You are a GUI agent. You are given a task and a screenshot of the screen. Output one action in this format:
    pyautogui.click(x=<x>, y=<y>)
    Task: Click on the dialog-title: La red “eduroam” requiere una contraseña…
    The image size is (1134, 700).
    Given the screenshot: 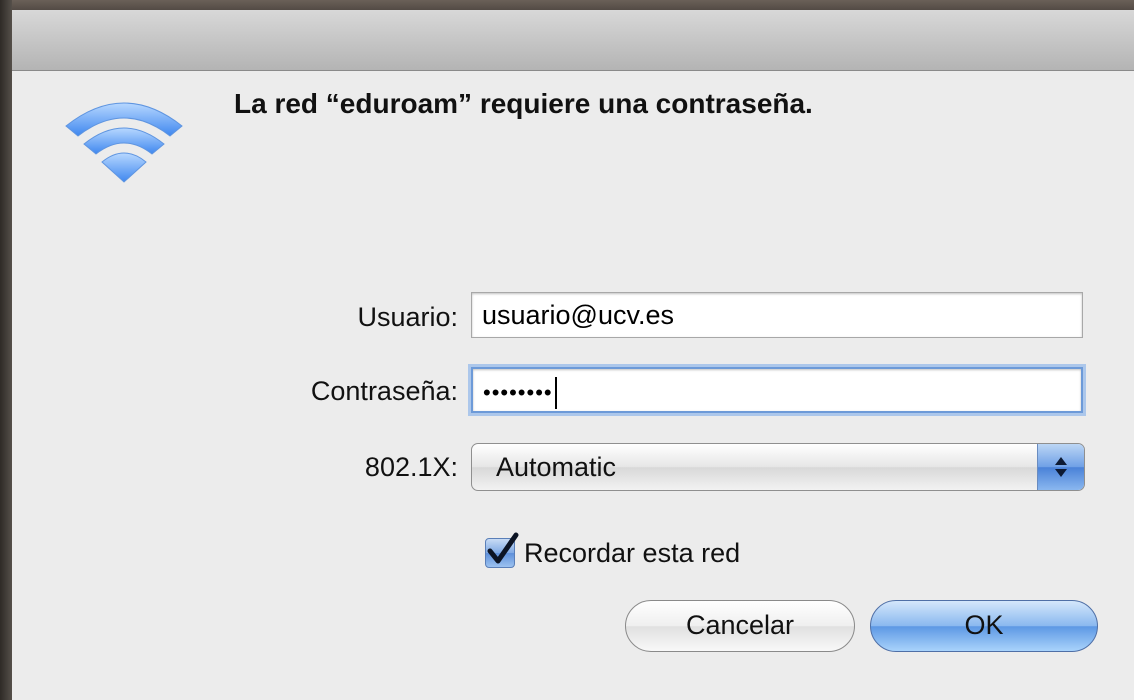 What is the action you would take?
    pyautogui.click(x=523, y=103)
    